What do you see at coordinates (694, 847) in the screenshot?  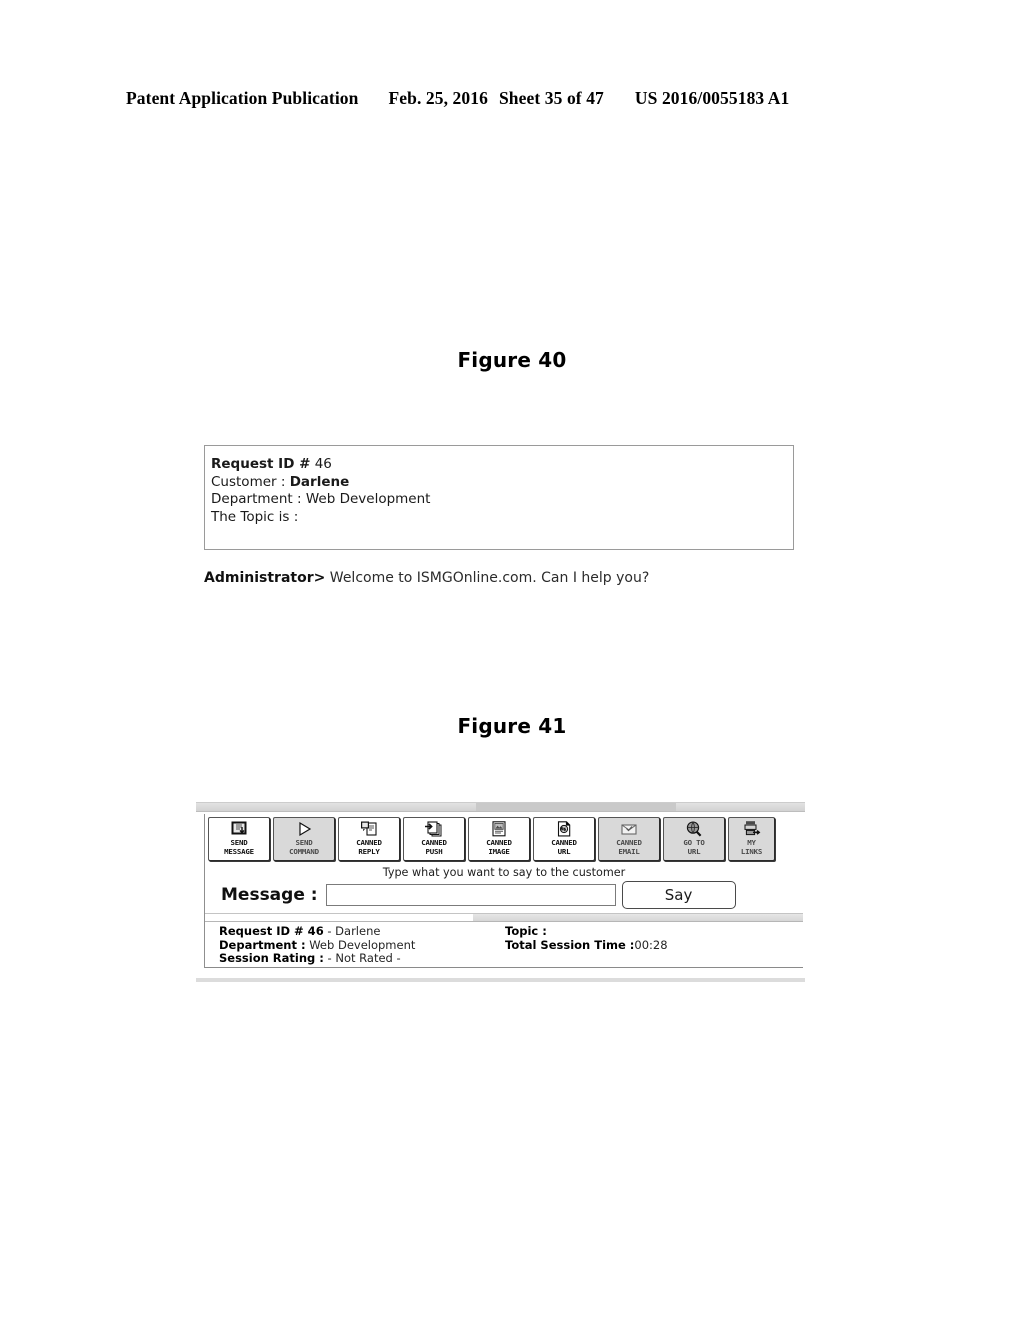 I see `toolbar-button-label: GO TO URL` at bounding box center [694, 847].